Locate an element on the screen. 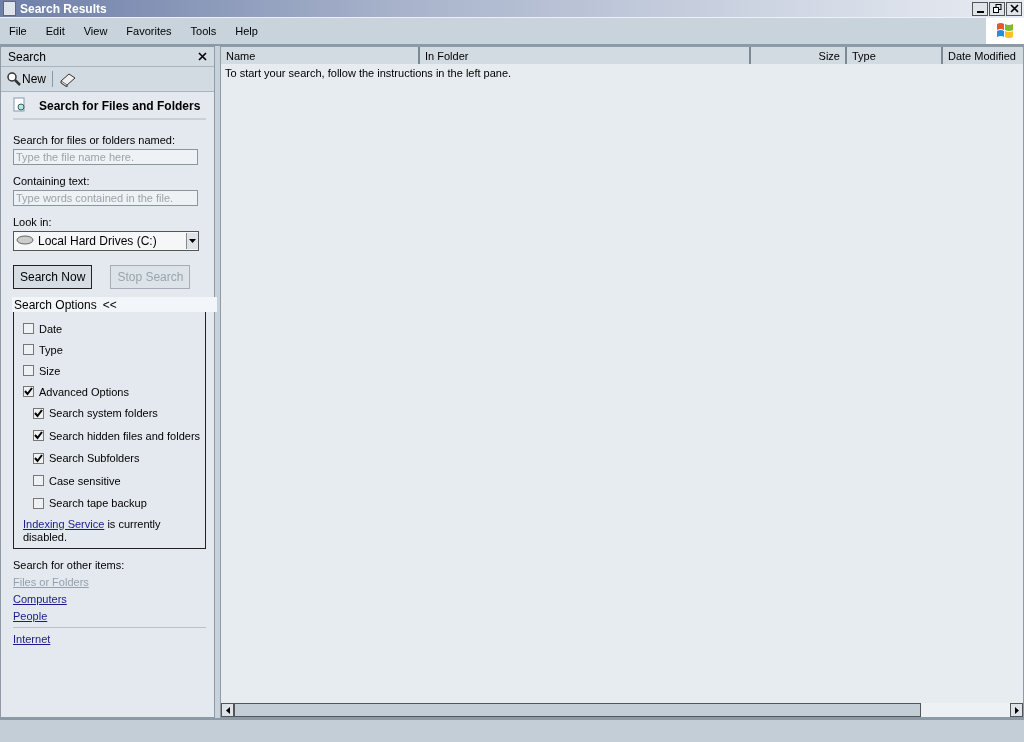  restore-icon is located at coordinates (997, 8).